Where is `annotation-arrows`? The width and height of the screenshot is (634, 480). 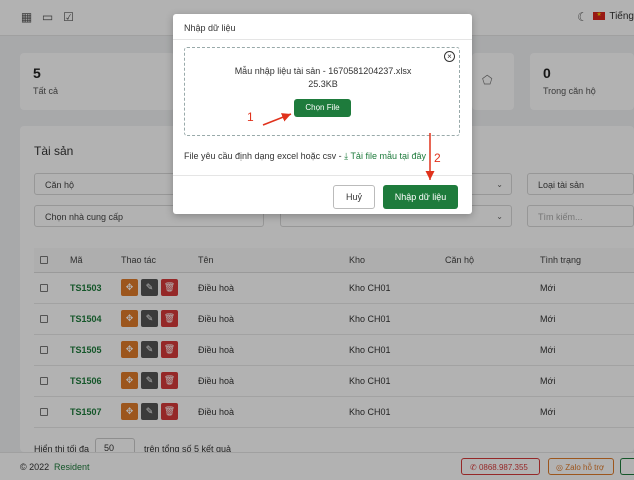 annotation-arrows is located at coordinates (348, 146).